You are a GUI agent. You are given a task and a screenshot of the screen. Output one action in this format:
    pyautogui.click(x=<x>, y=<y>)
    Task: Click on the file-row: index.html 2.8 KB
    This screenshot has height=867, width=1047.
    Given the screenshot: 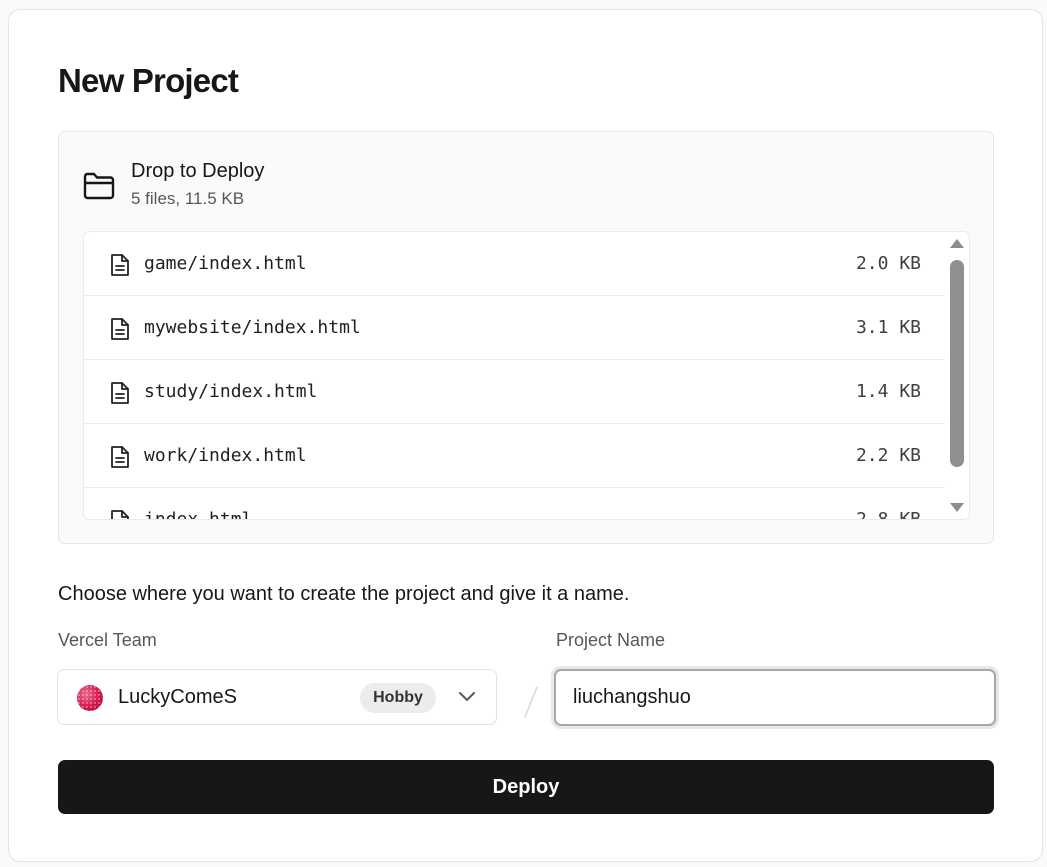 What is the action you would take?
    pyautogui.click(x=515, y=504)
    